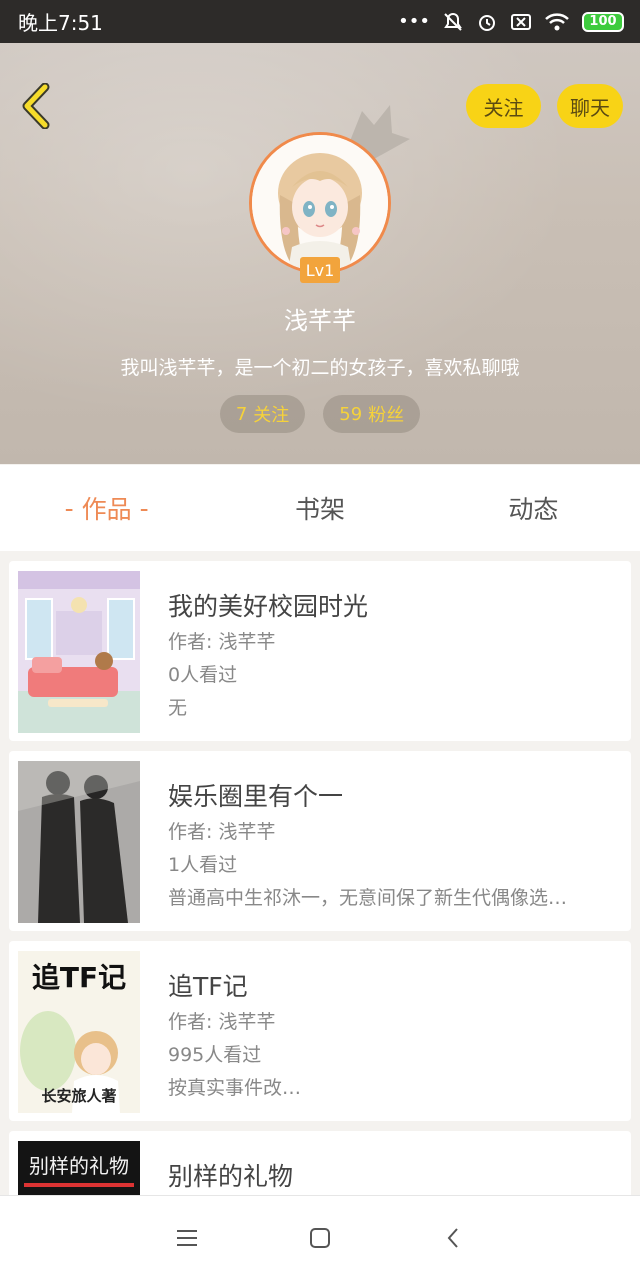  I want to click on battery-indicator: 100, so click(603, 21).